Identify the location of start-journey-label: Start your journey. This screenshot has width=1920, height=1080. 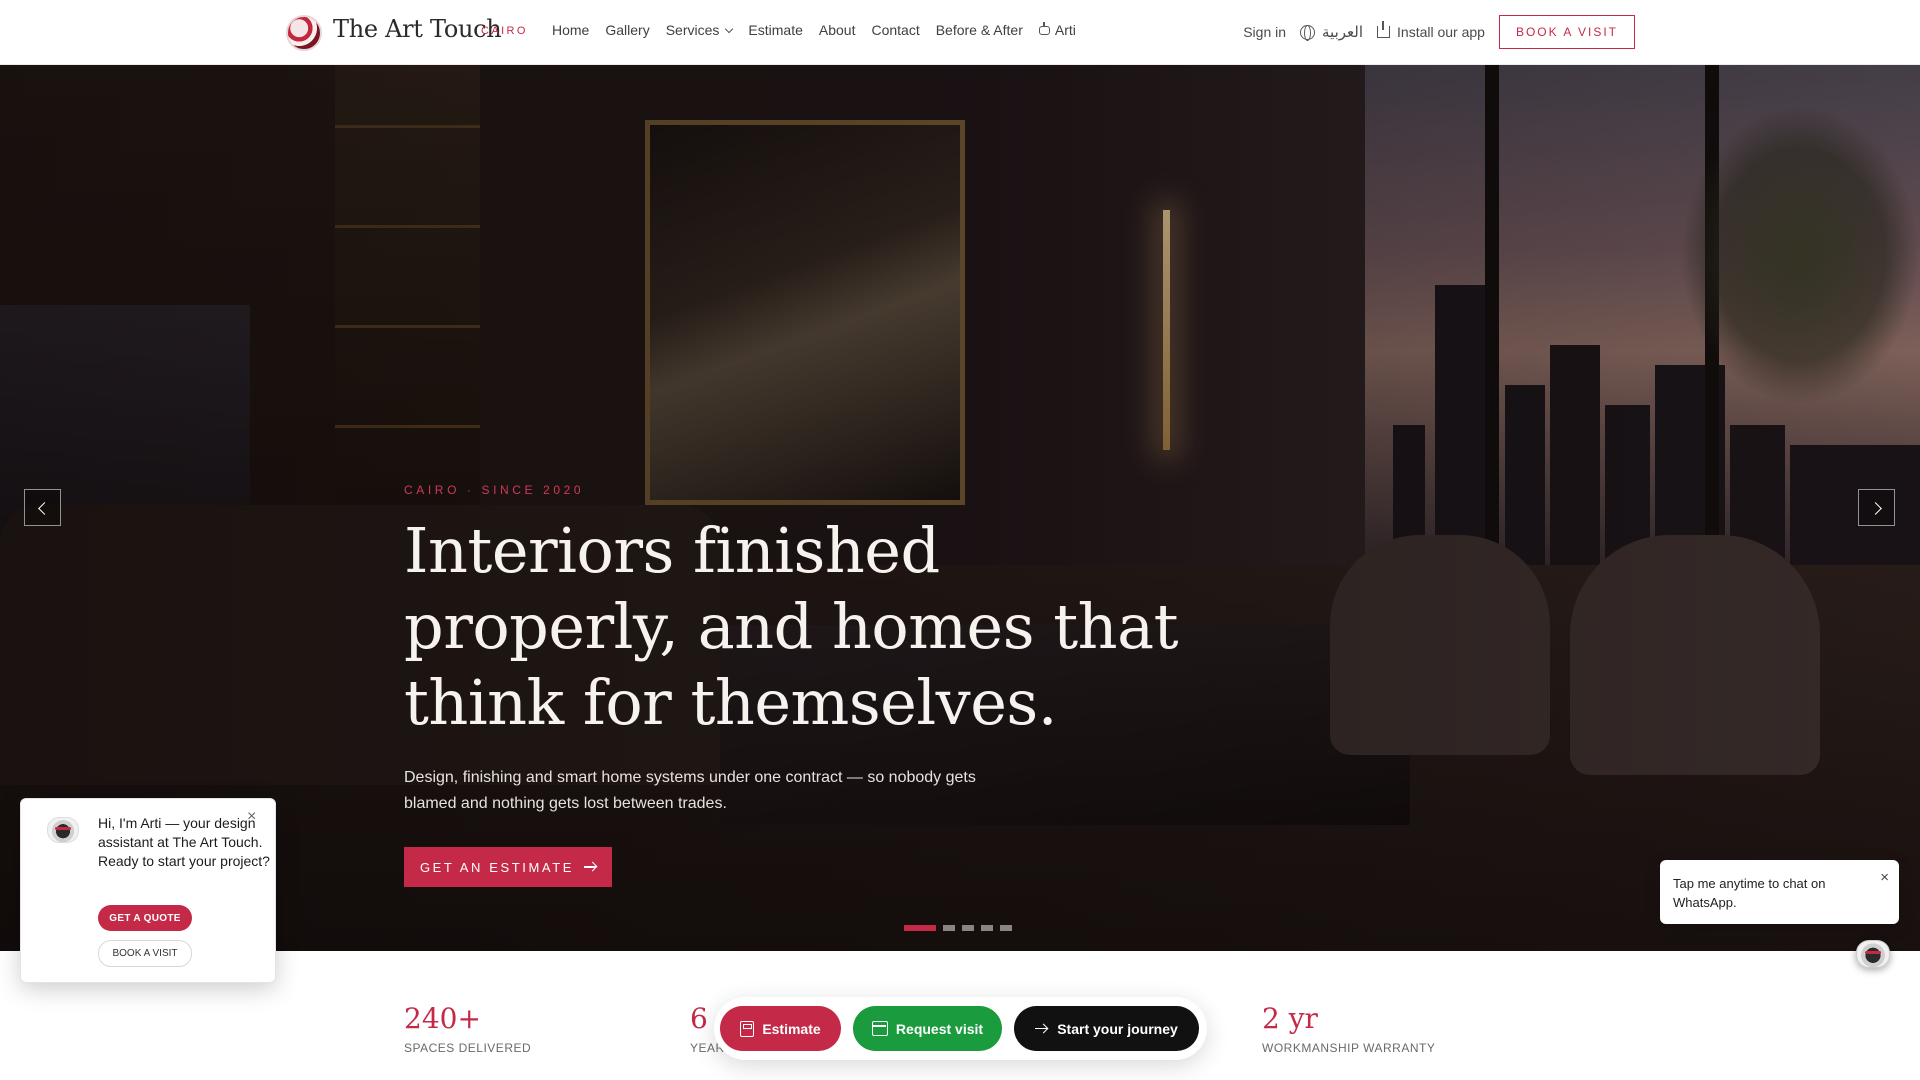
(1117, 1028).